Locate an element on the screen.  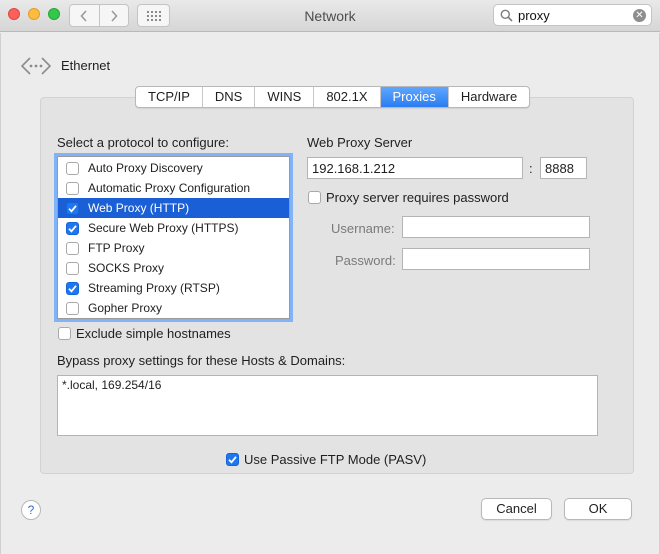
auto-proxy-discovery-checkbox is located at coordinates (72, 168).